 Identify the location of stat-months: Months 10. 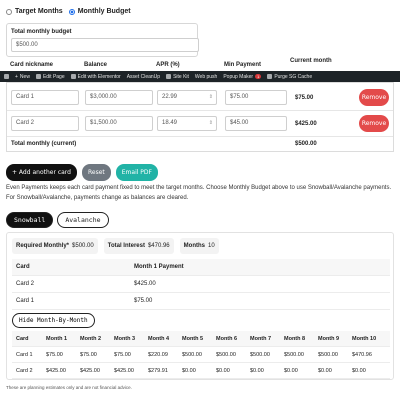
(199, 246).